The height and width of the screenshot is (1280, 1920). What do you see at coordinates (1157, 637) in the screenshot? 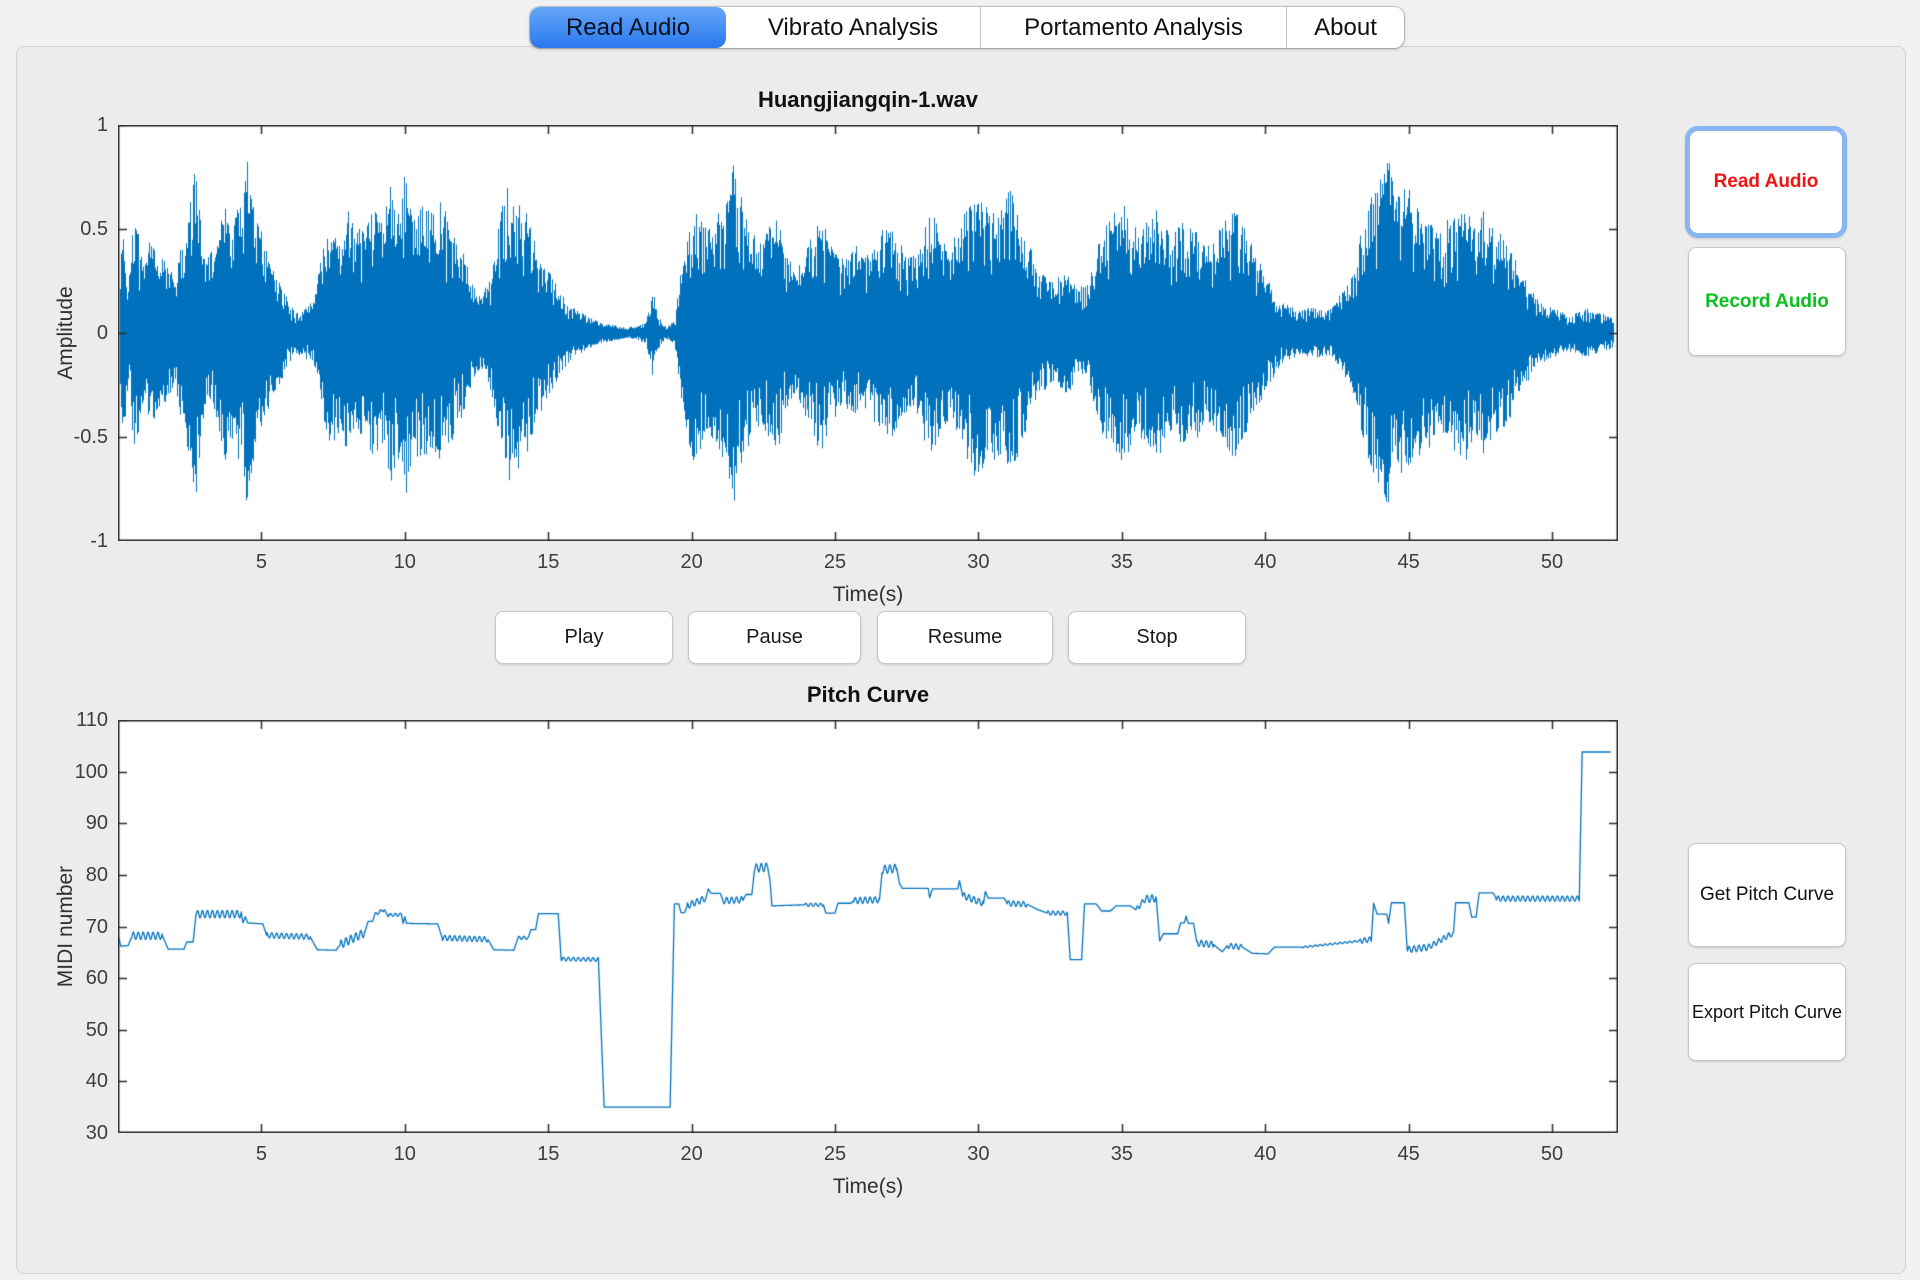
I see `stop-button: Stop` at bounding box center [1157, 637].